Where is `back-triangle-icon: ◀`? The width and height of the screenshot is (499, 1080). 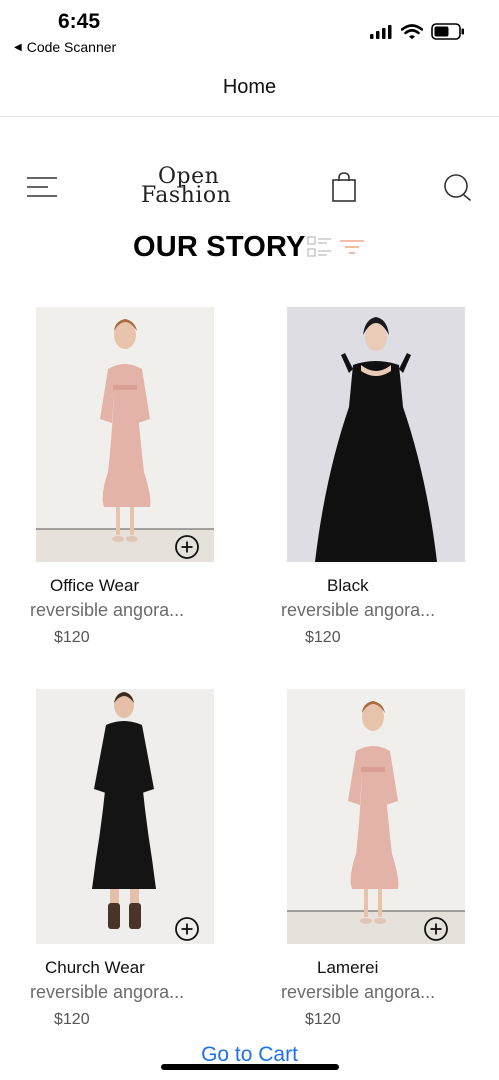
back-triangle-icon: ◀ is located at coordinates (18, 47).